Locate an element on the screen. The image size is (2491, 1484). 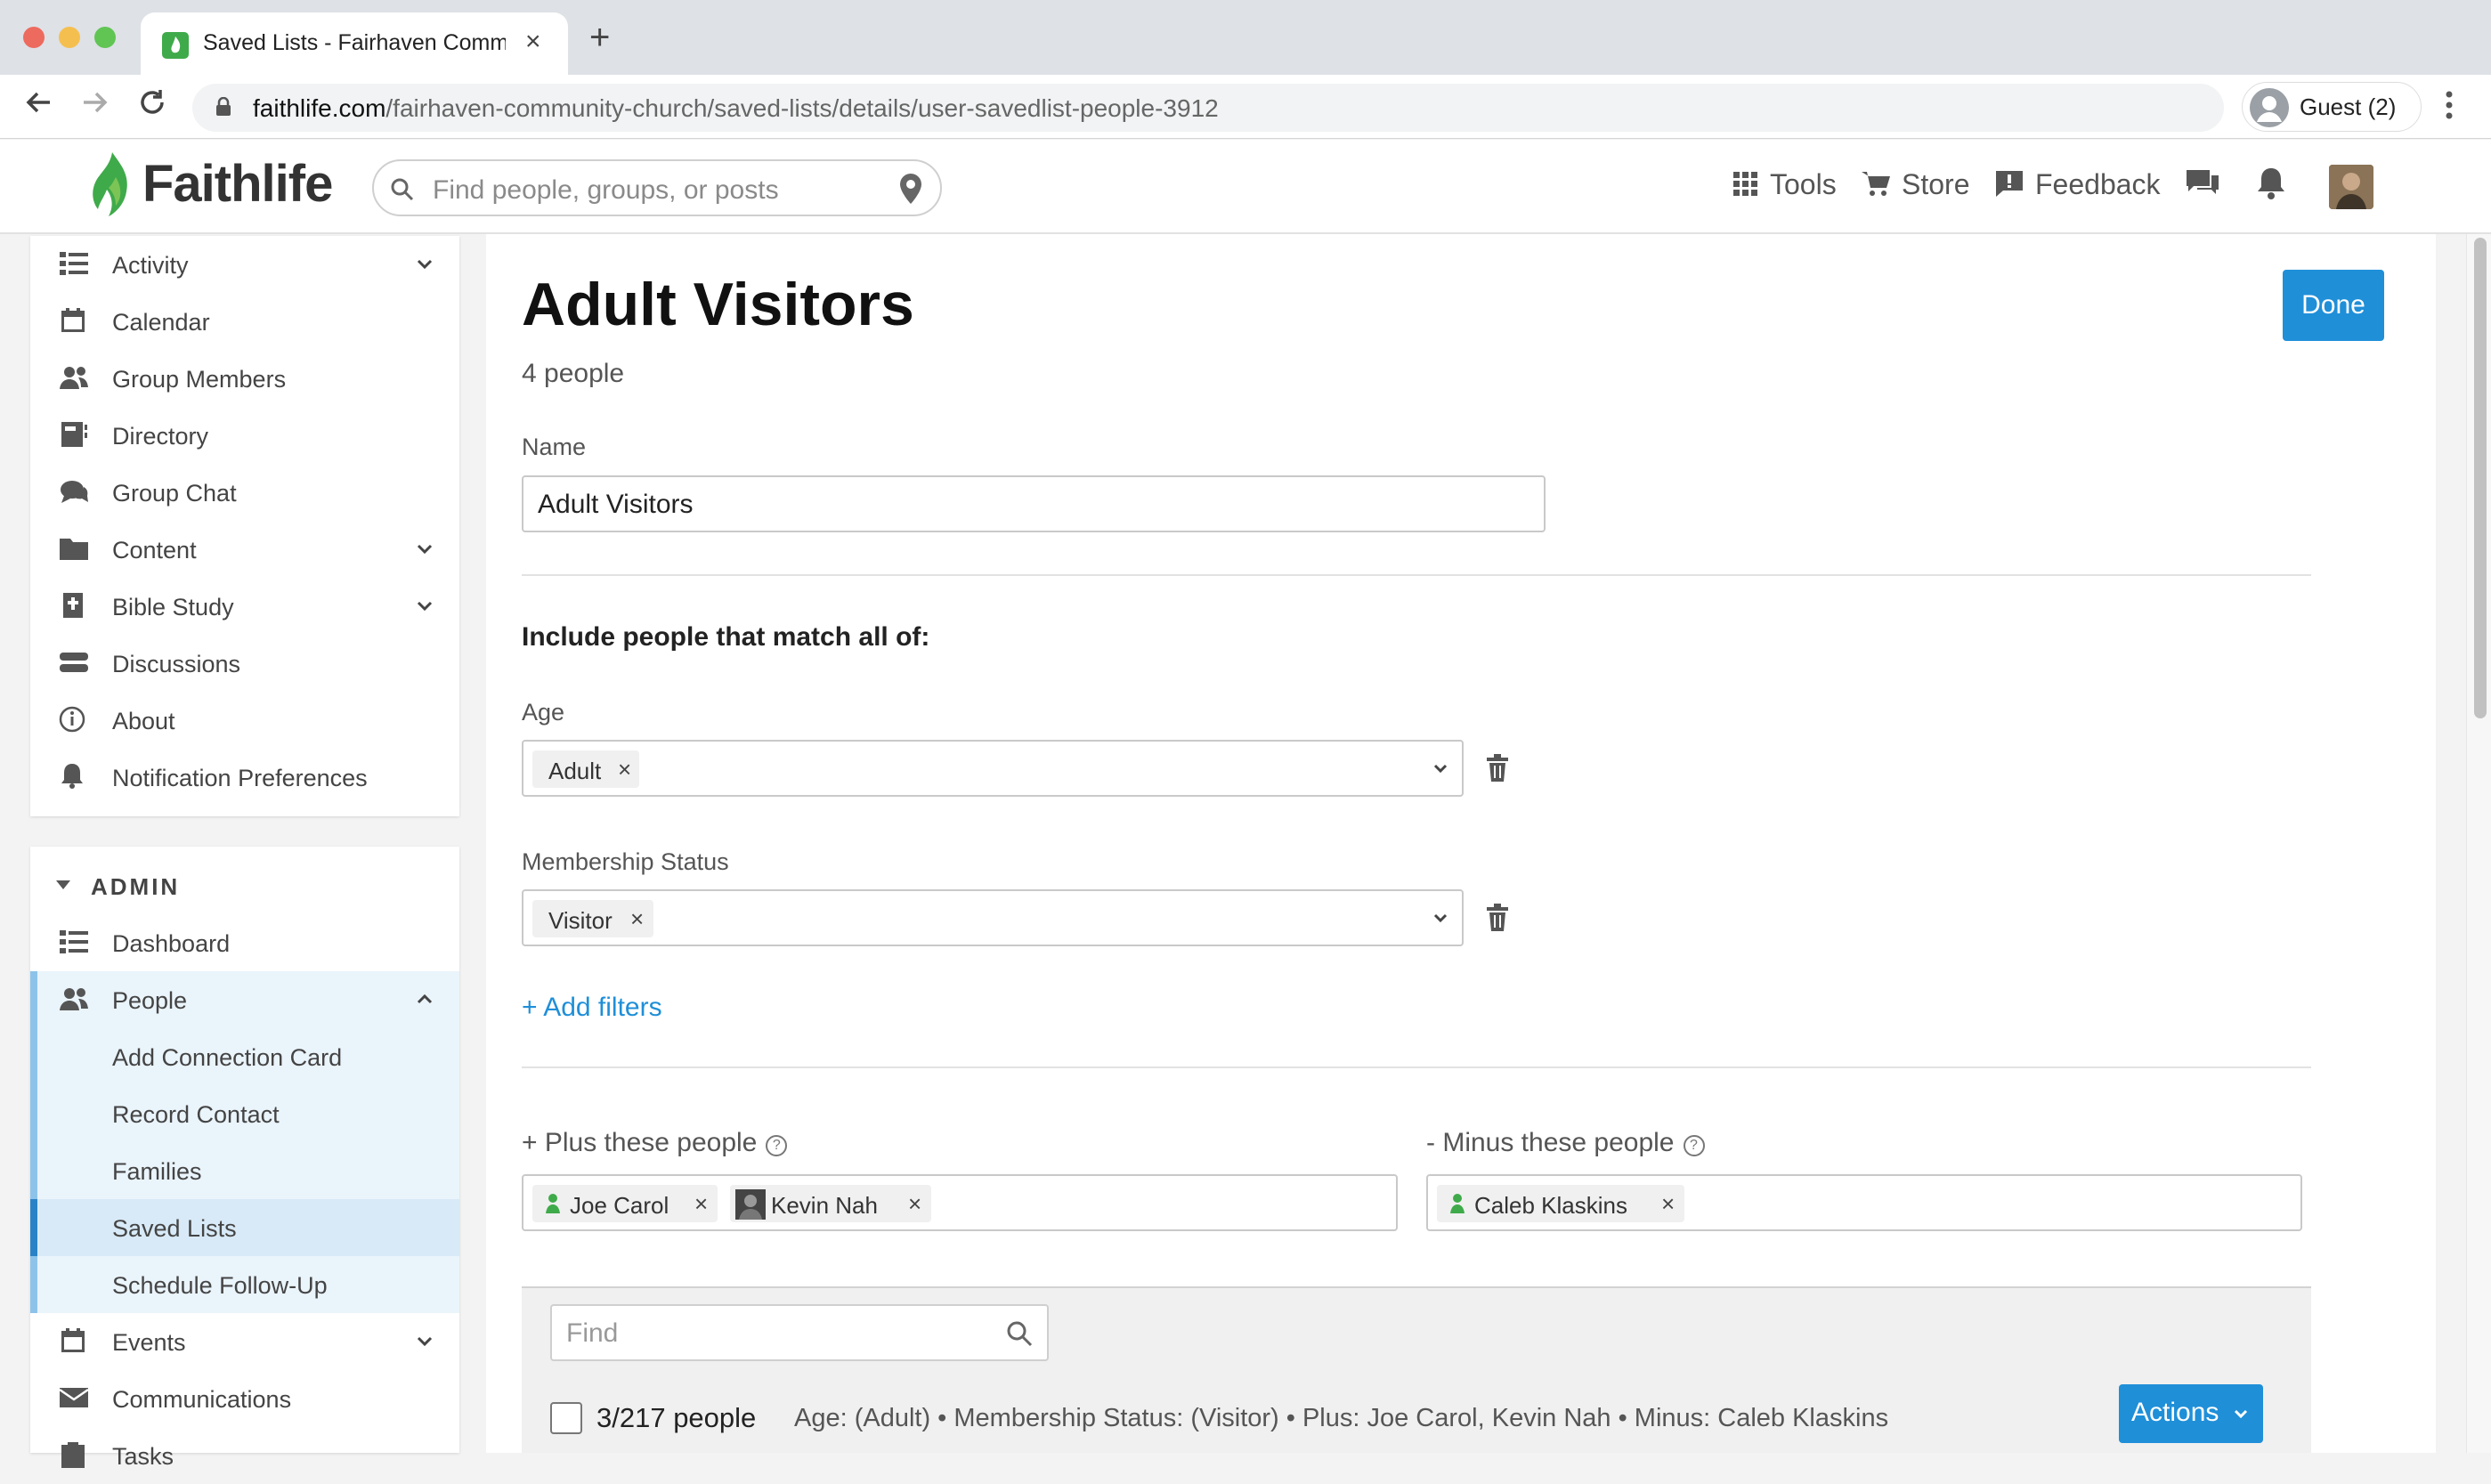
sidebar-item-discussions: Discussions is located at coordinates (245, 663).